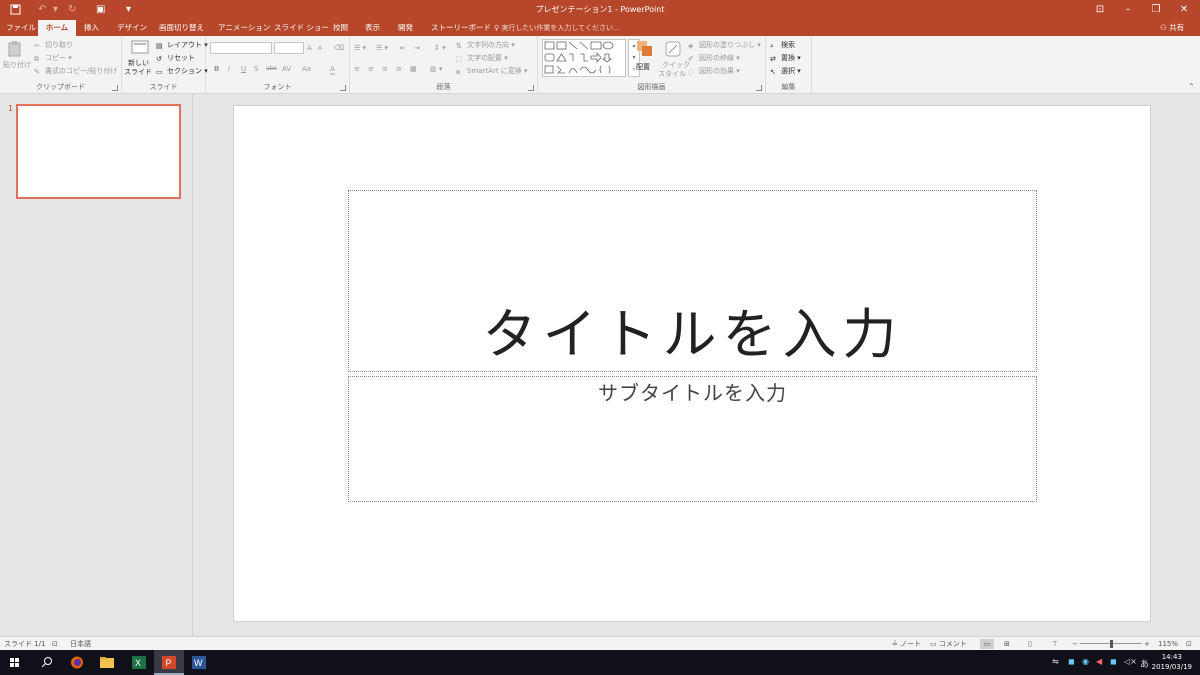 The width and height of the screenshot is (1200, 675). What do you see at coordinates (371, 69) in the screenshot?
I see `align-center-icon: ≡` at bounding box center [371, 69].